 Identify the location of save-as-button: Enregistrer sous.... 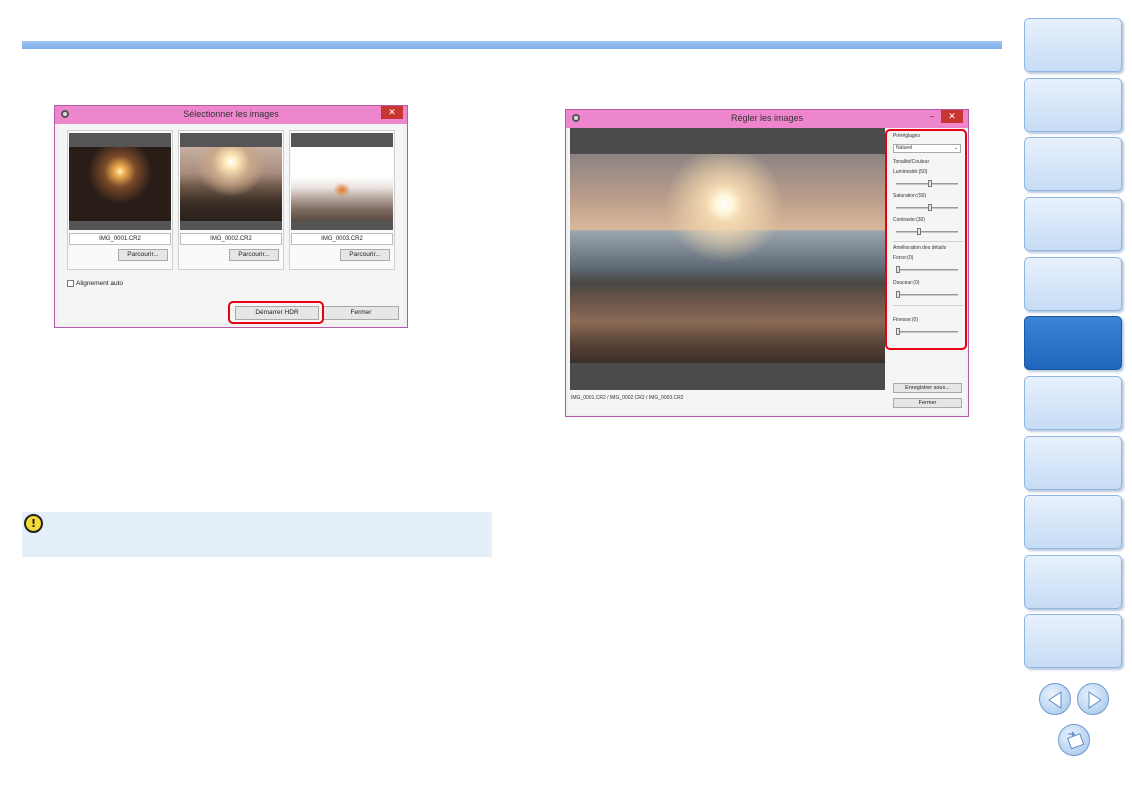
(927, 388).